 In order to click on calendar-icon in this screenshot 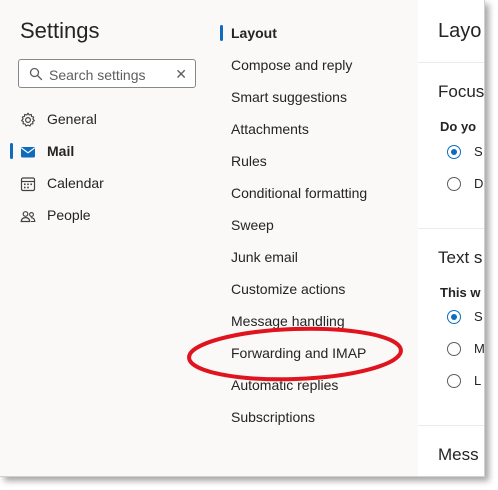, I will do `click(28, 184)`.